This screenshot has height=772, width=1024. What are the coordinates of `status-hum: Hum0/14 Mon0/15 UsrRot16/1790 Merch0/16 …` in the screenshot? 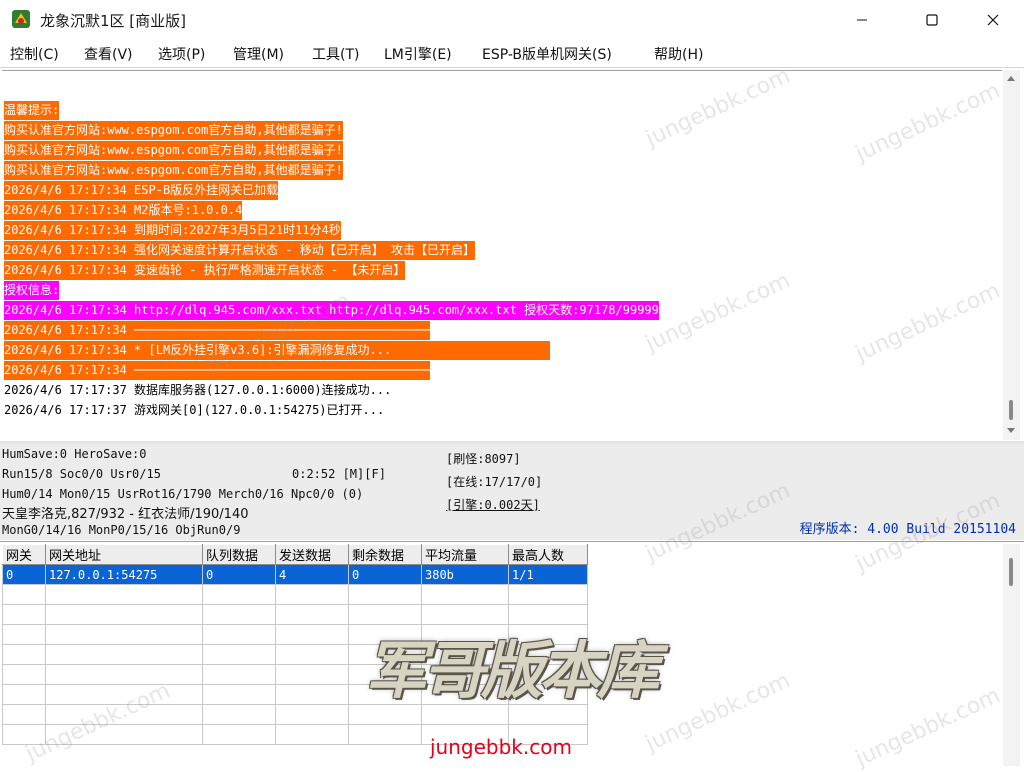 It's located at (183, 494).